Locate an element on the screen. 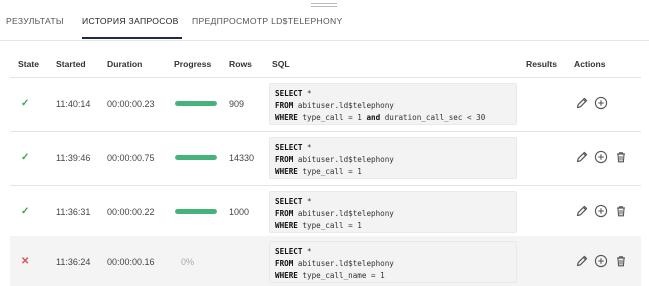 The image size is (649, 286). tab-query-history: ИСТОРИЯ ЗАПРОСОВ is located at coordinates (130, 21).